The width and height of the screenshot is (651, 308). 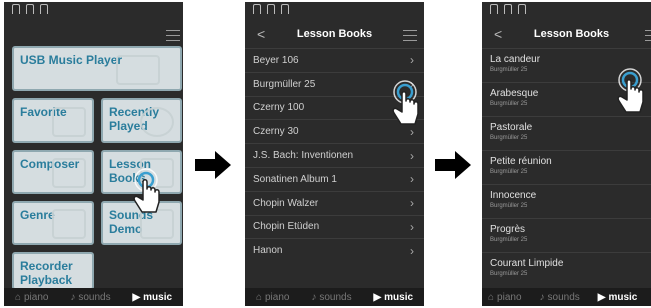 What do you see at coordinates (334, 178) in the screenshot?
I see `list-item: Sonatinen Album 1 ›` at bounding box center [334, 178].